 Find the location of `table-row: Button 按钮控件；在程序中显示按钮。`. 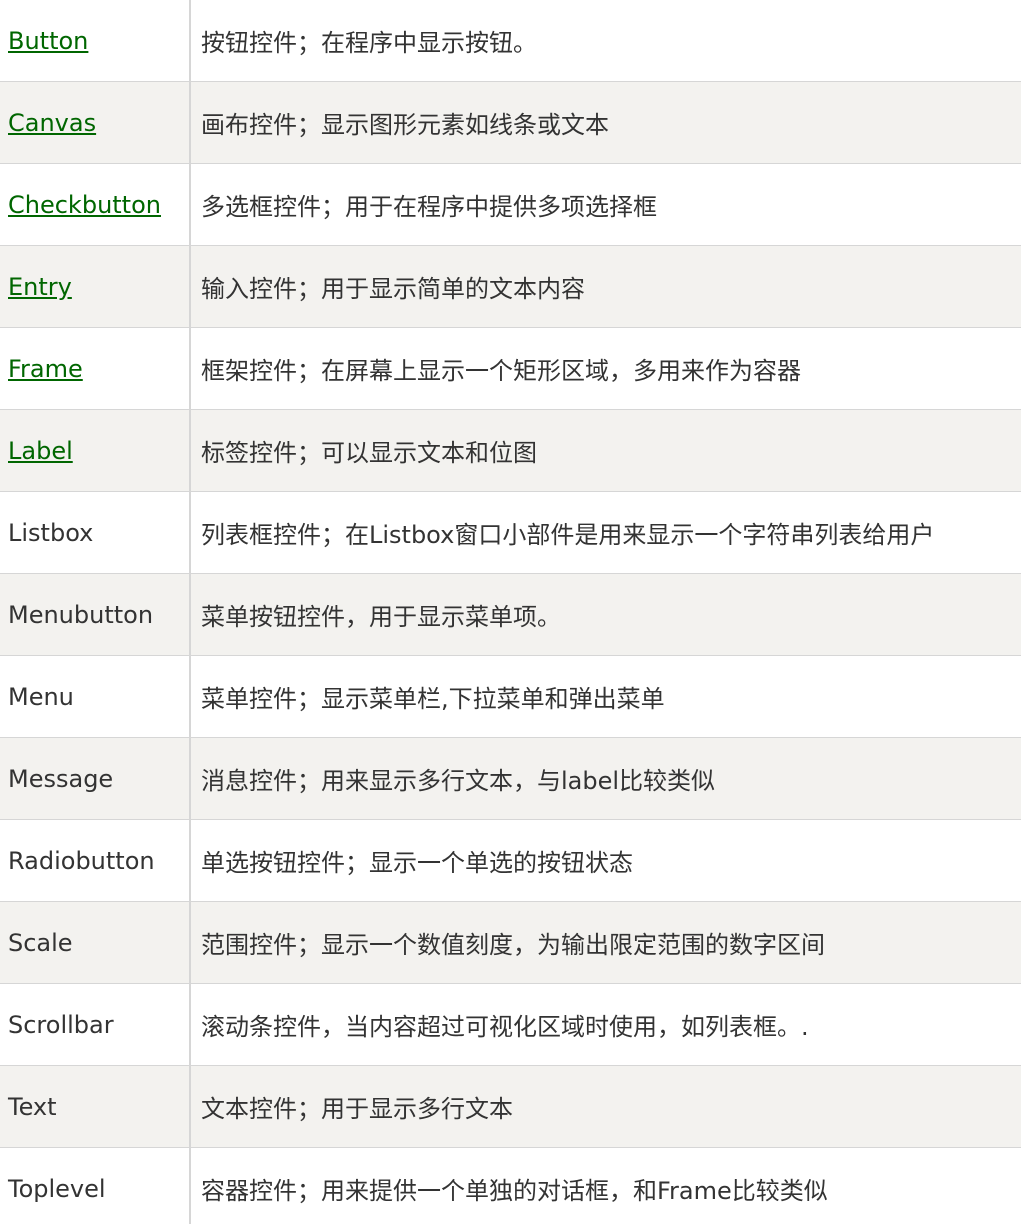

table-row: Button 按钮控件；在程序中显示按钮。 is located at coordinates (510, 41).